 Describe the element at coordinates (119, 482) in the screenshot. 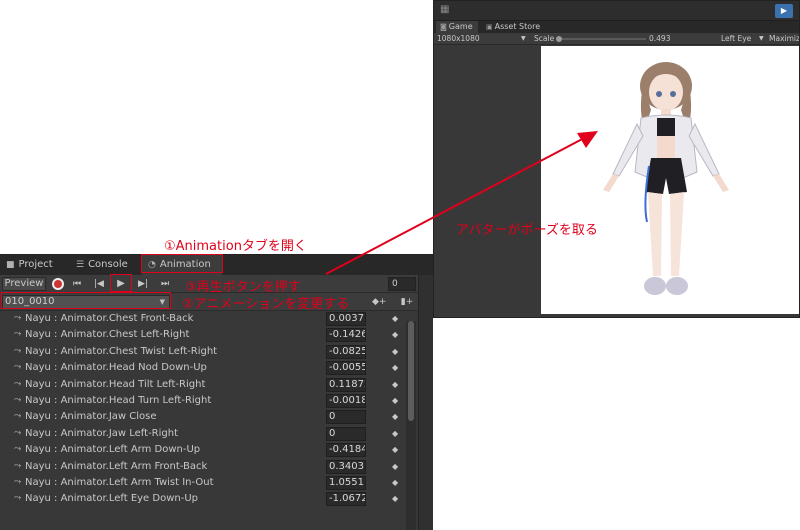

I see `property-name: Nayu : Animator.Left Arm Twist In-Out` at that location.